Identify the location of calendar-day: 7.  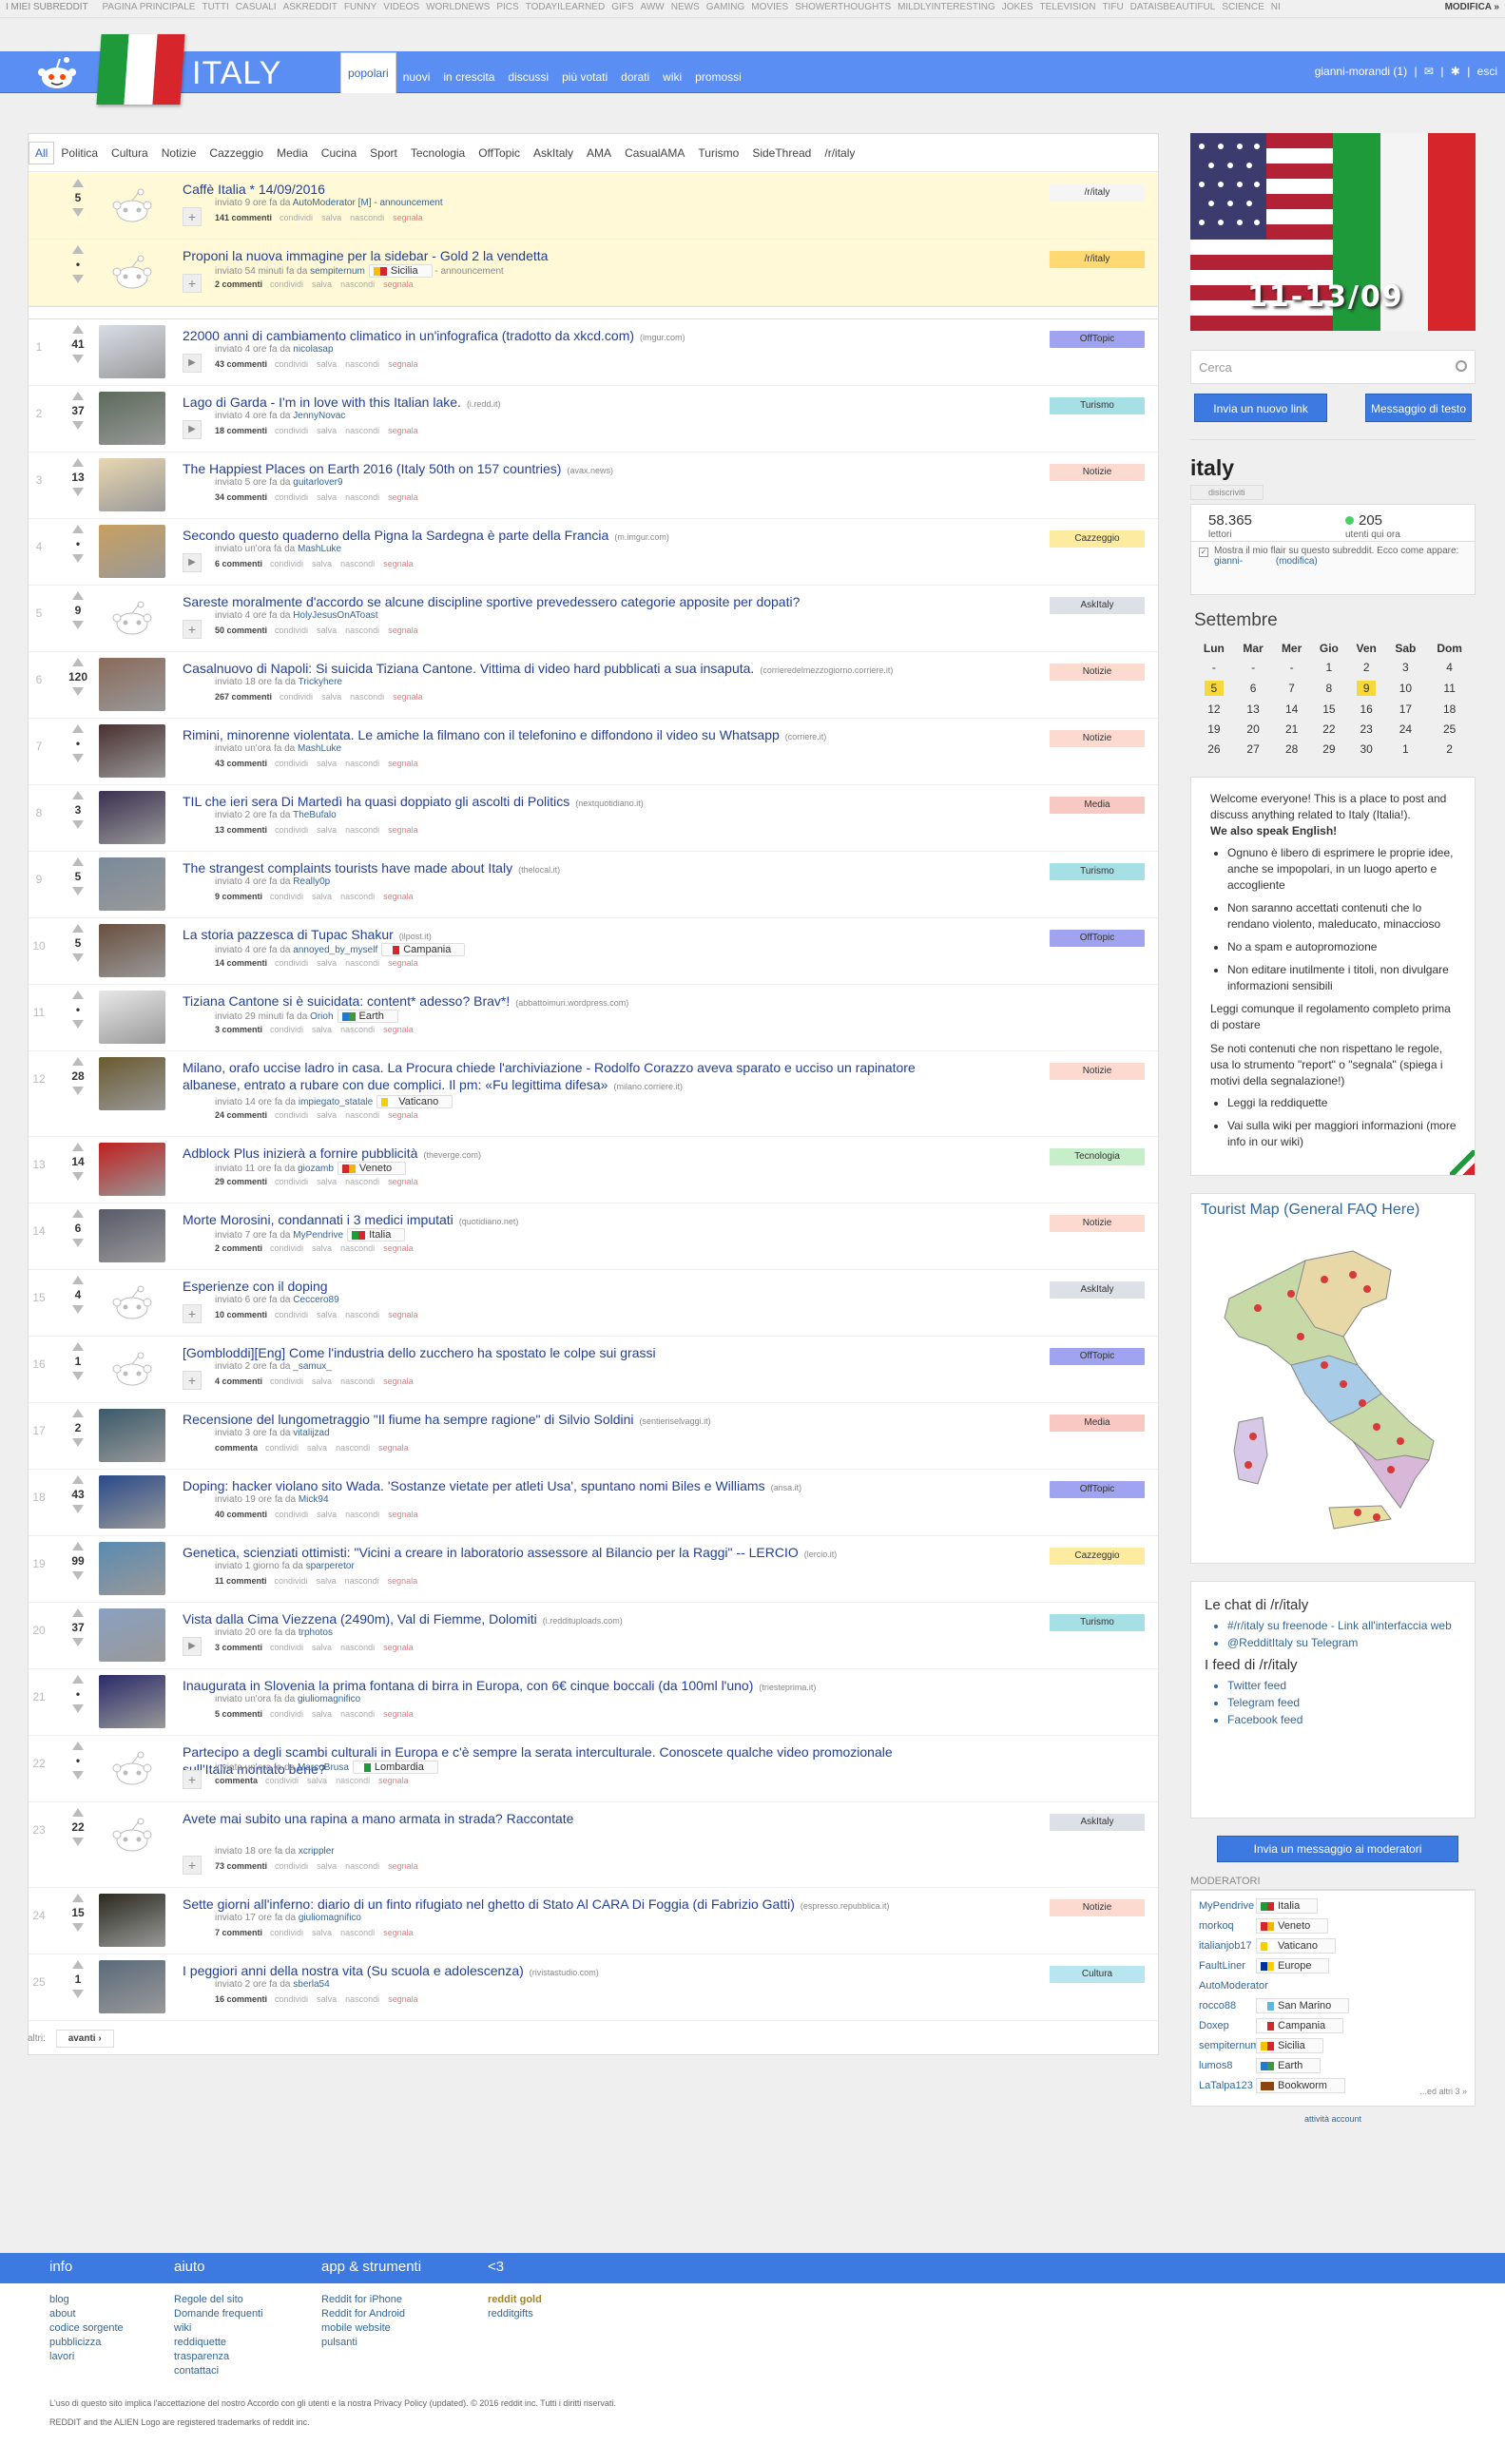
(1291, 688).